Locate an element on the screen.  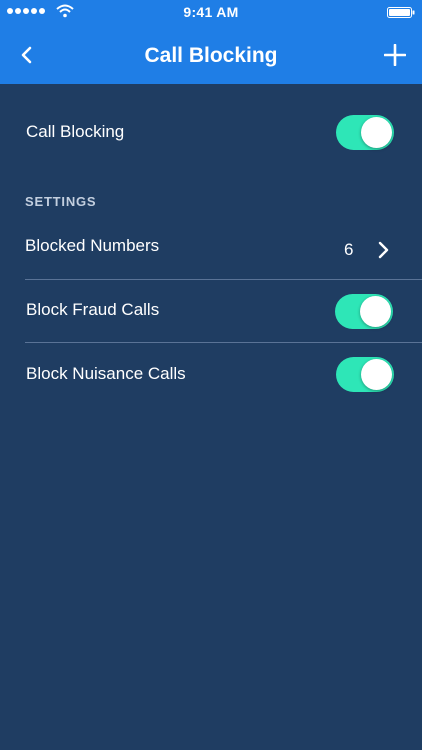
block-nuisance-calls-label: Block Nuisance Calls is located at coordinates (106, 373).